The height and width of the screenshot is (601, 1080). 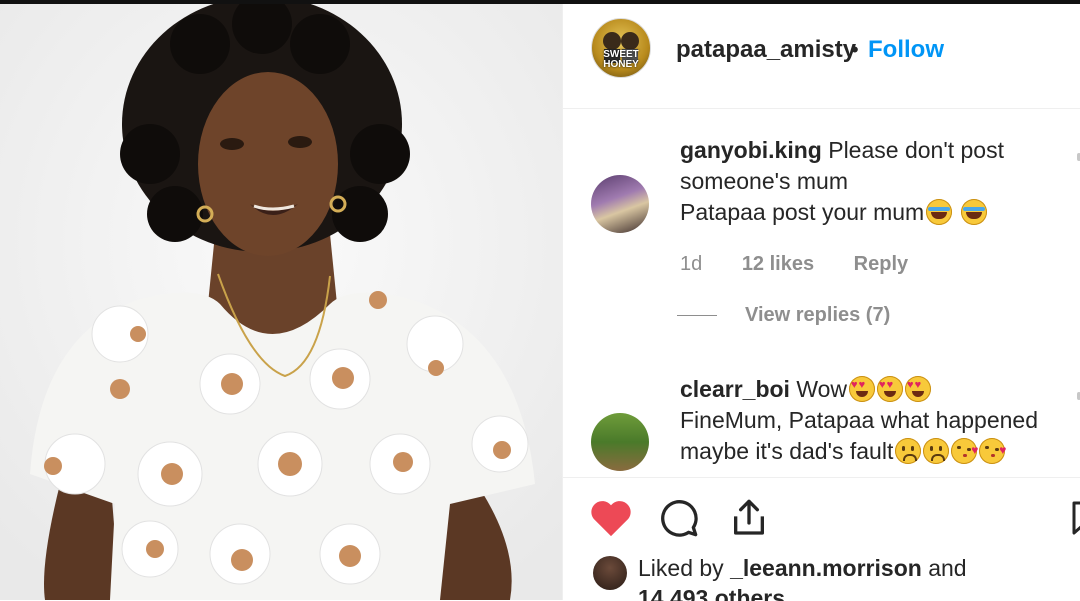 I want to click on post-header: SWEET HONEY patapaa_amisty • Follow, so click(x=821, y=56).